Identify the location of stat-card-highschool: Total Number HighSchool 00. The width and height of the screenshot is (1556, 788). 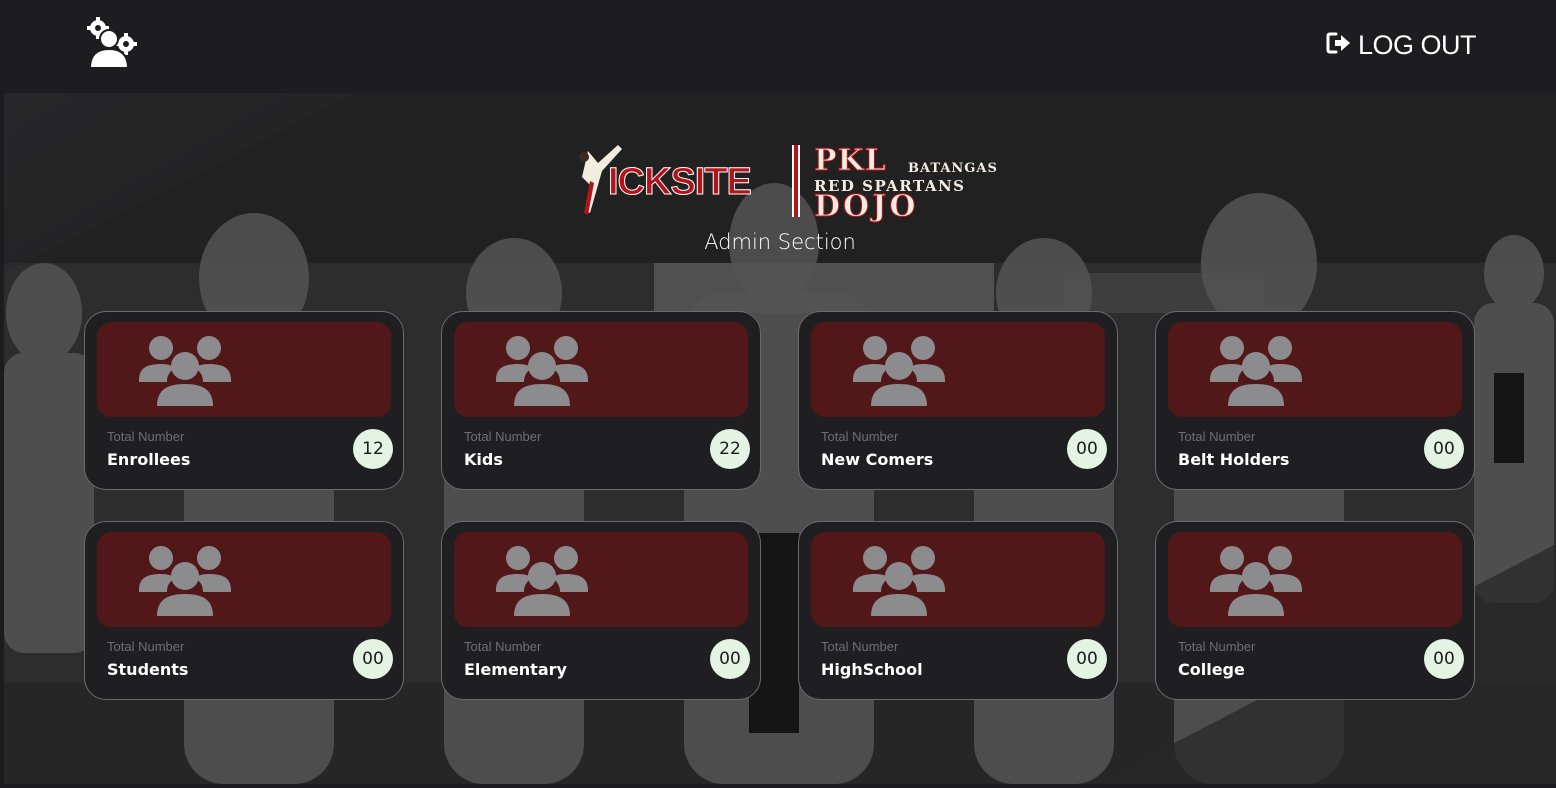
(958, 610).